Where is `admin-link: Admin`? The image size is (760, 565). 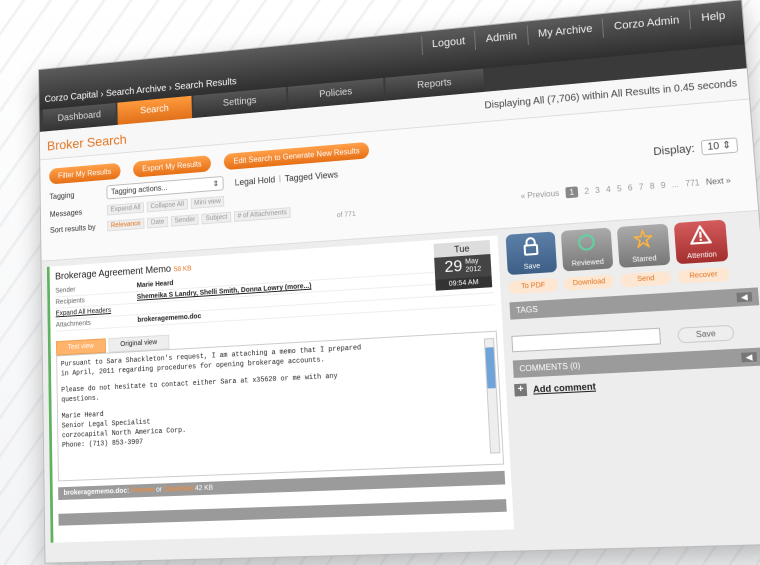 admin-link: Admin is located at coordinates (500, 37).